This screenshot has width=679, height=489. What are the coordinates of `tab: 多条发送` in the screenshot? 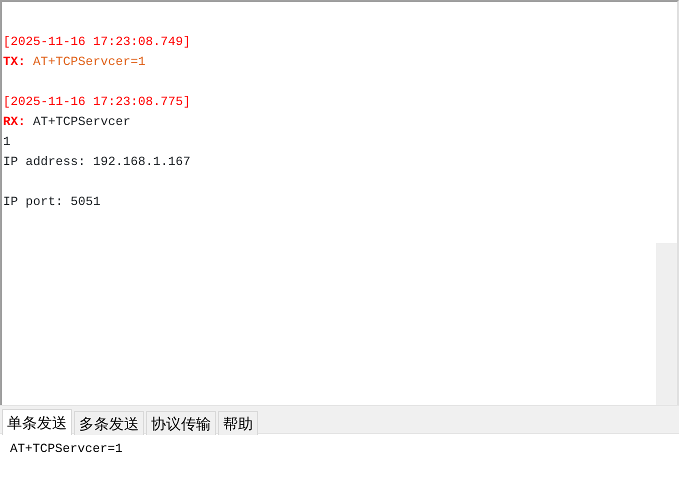 It's located at (109, 423).